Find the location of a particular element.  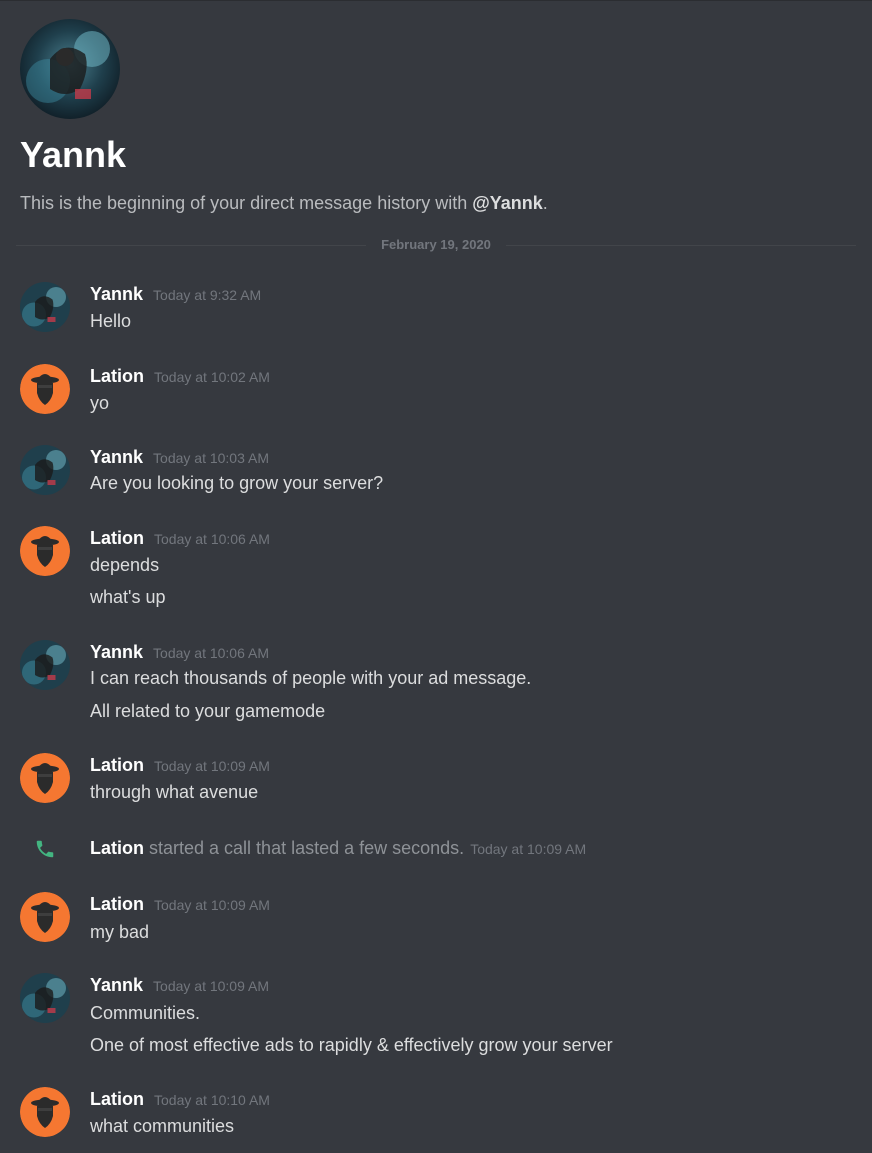

message-text: through what avenue is located at coordinates (174, 792).